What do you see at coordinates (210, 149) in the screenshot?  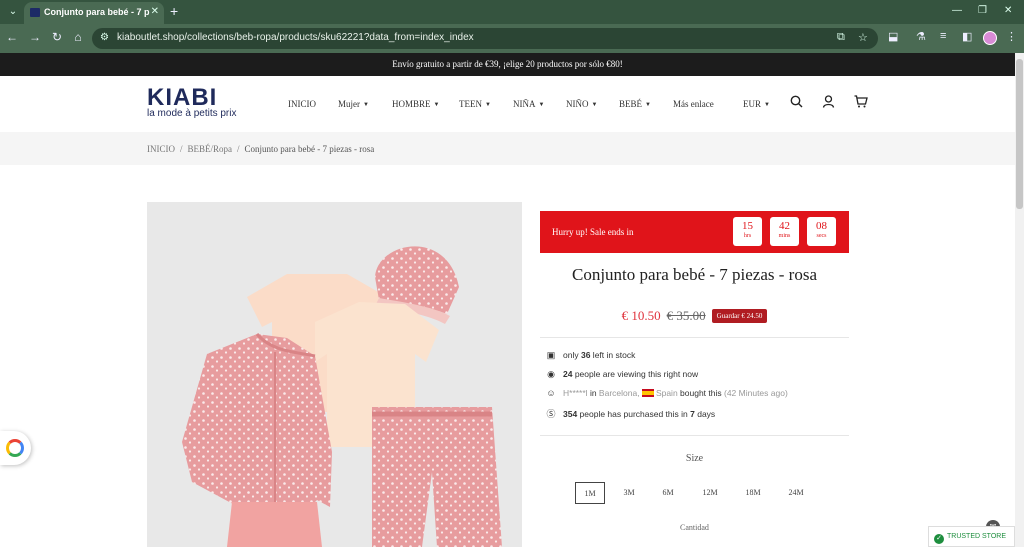 I see `breadcrumb-category: BEBÉ/Ropa` at bounding box center [210, 149].